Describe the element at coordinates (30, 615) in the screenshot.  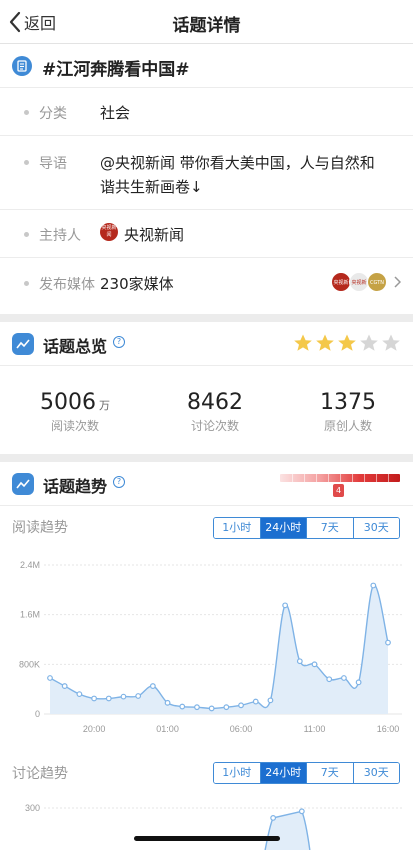
I see `y-tick-label: 1.6M` at that location.